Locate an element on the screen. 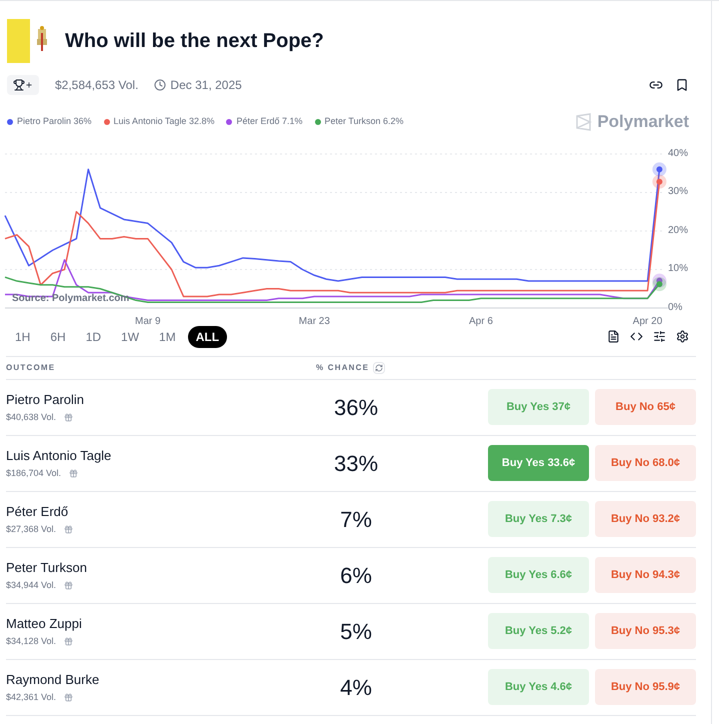  outcome-volume: $40,638 Vol. is located at coordinates (31, 417).